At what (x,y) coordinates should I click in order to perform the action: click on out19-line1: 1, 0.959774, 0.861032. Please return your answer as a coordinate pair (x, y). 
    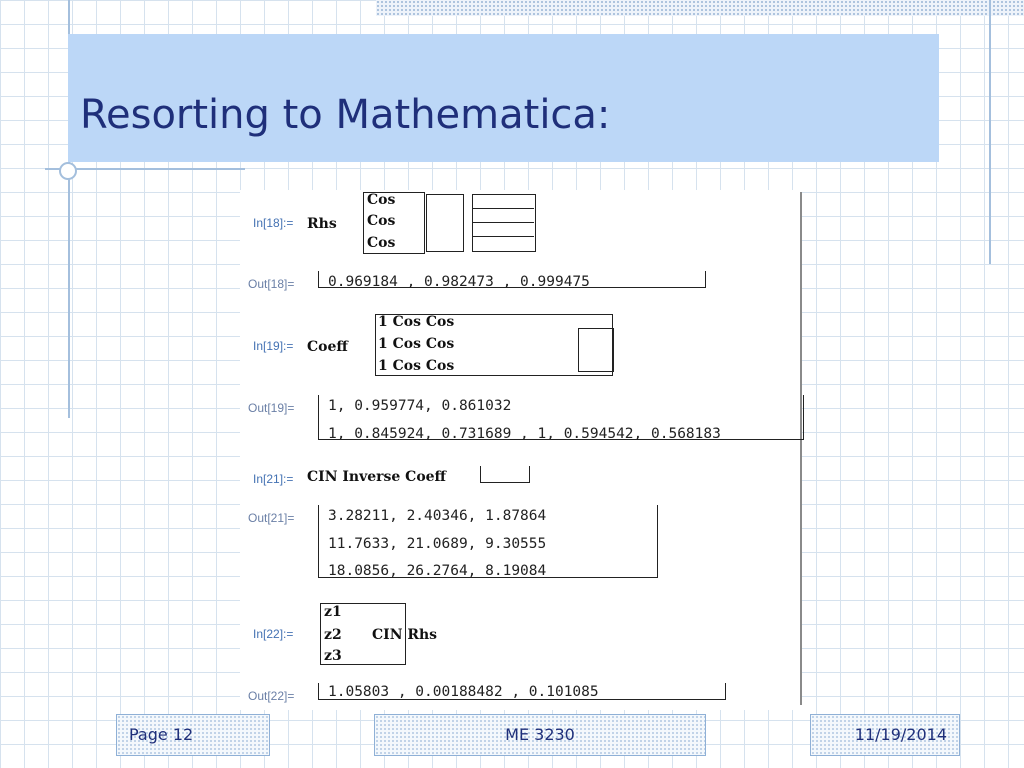
    Looking at the image, I should click on (420, 406).